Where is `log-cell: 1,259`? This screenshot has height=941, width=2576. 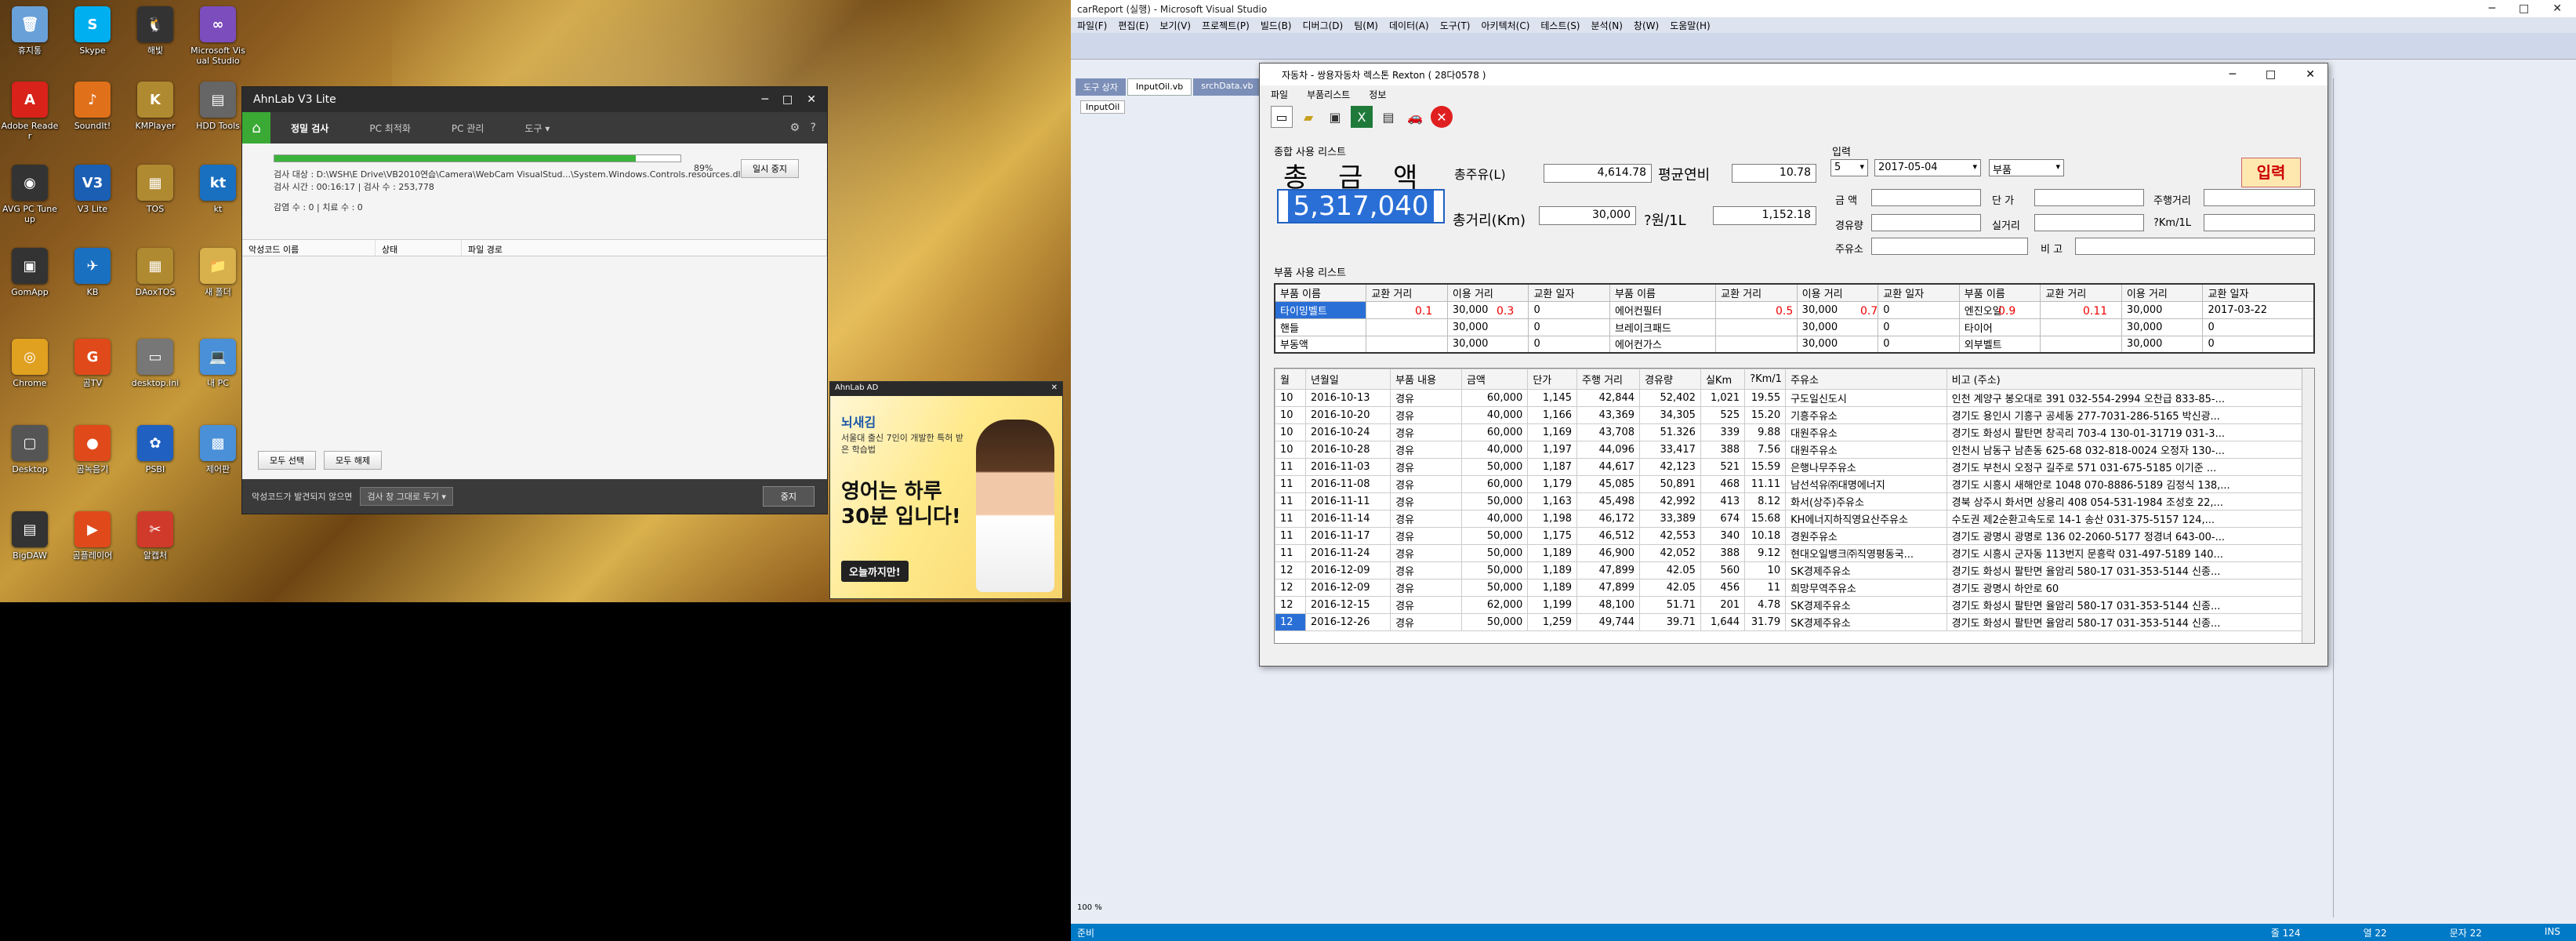
log-cell: 1,259 is located at coordinates (1553, 622).